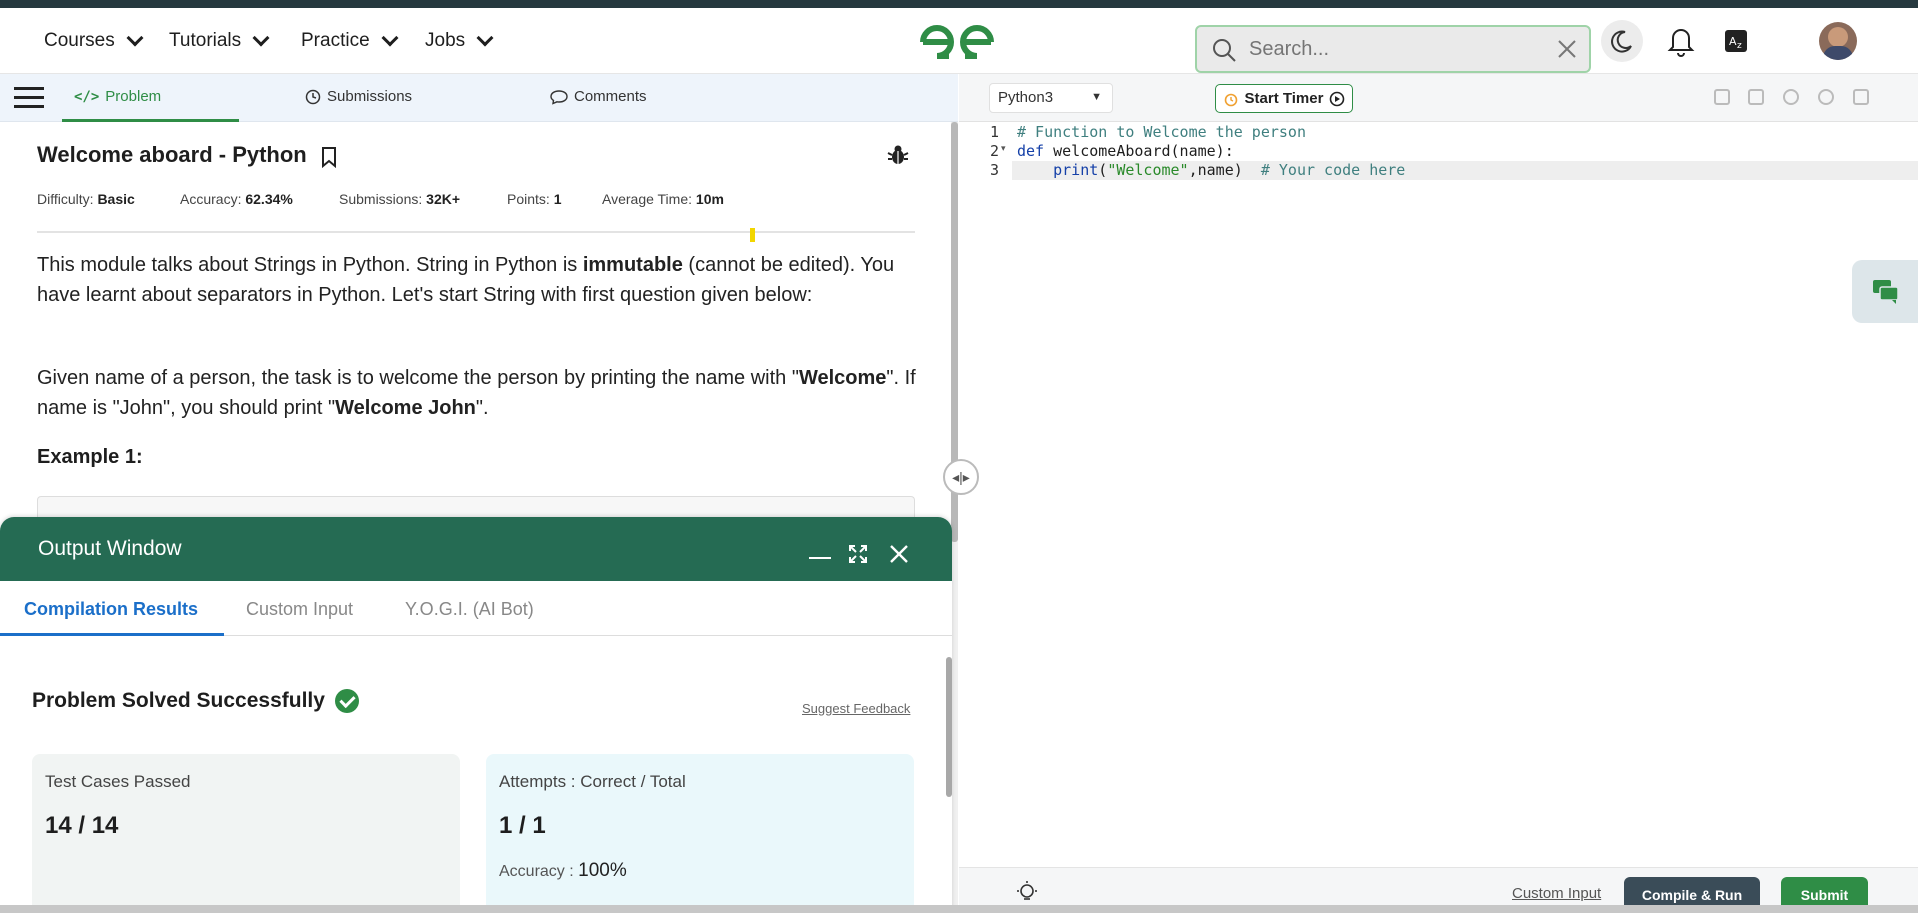  I want to click on search-input, so click(1392, 49).